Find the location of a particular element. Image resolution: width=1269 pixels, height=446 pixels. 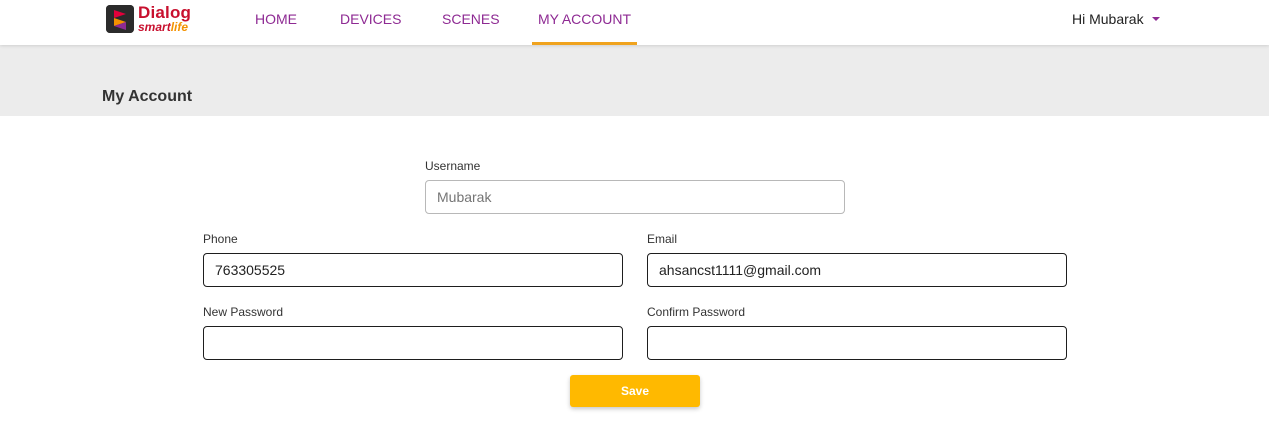

new-password-label: New Password is located at coordinates (243, 312).